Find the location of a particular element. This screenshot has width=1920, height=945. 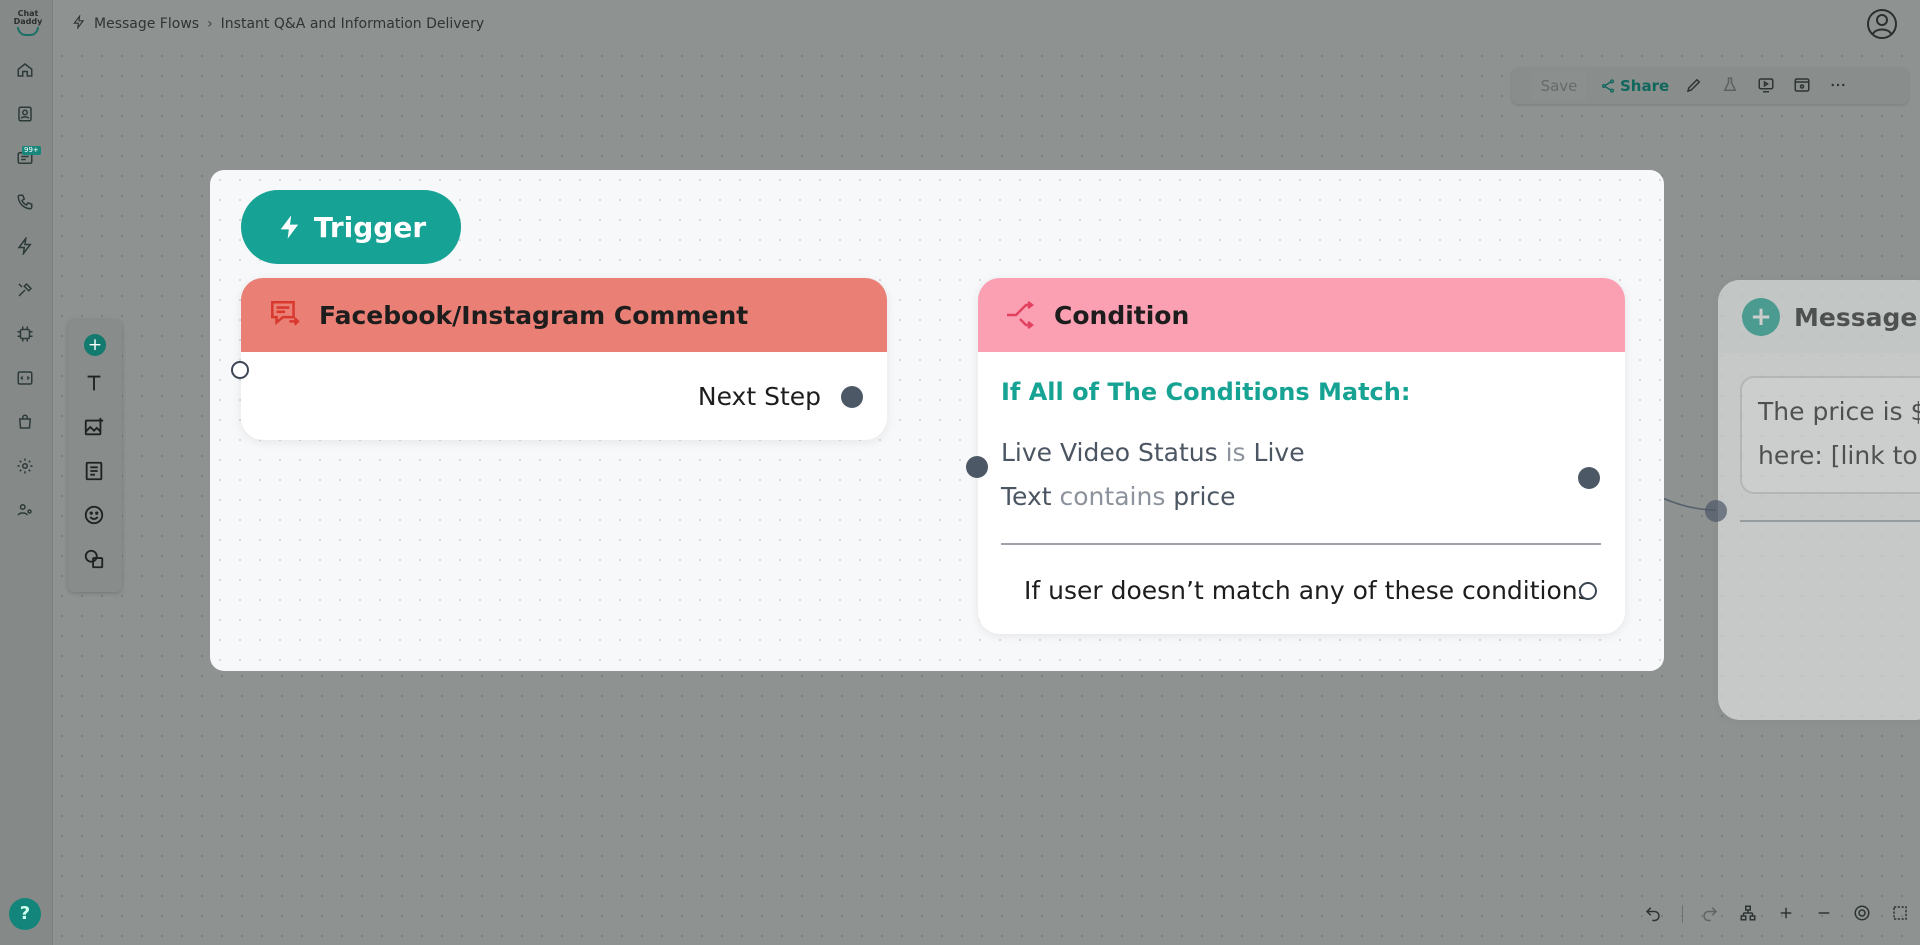

app-logo: Chat Daddy is located at coordinates (28, 23).